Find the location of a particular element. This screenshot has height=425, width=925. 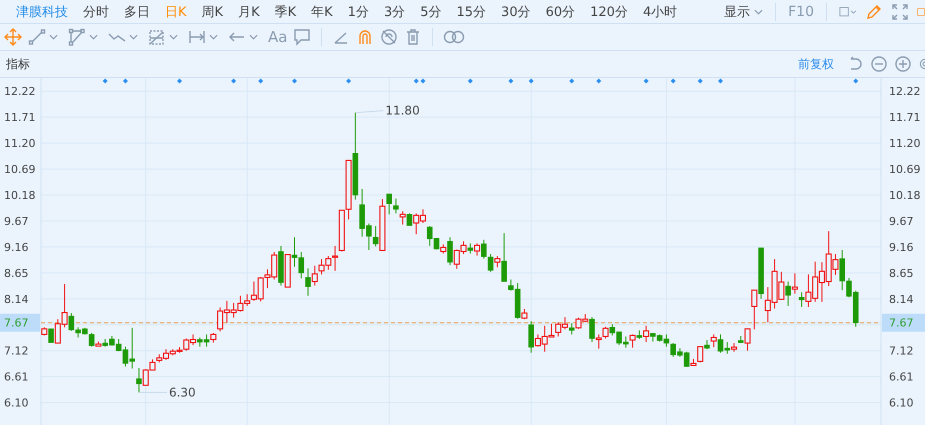

period-tab: 60分 is located at coordinates (561, 11).